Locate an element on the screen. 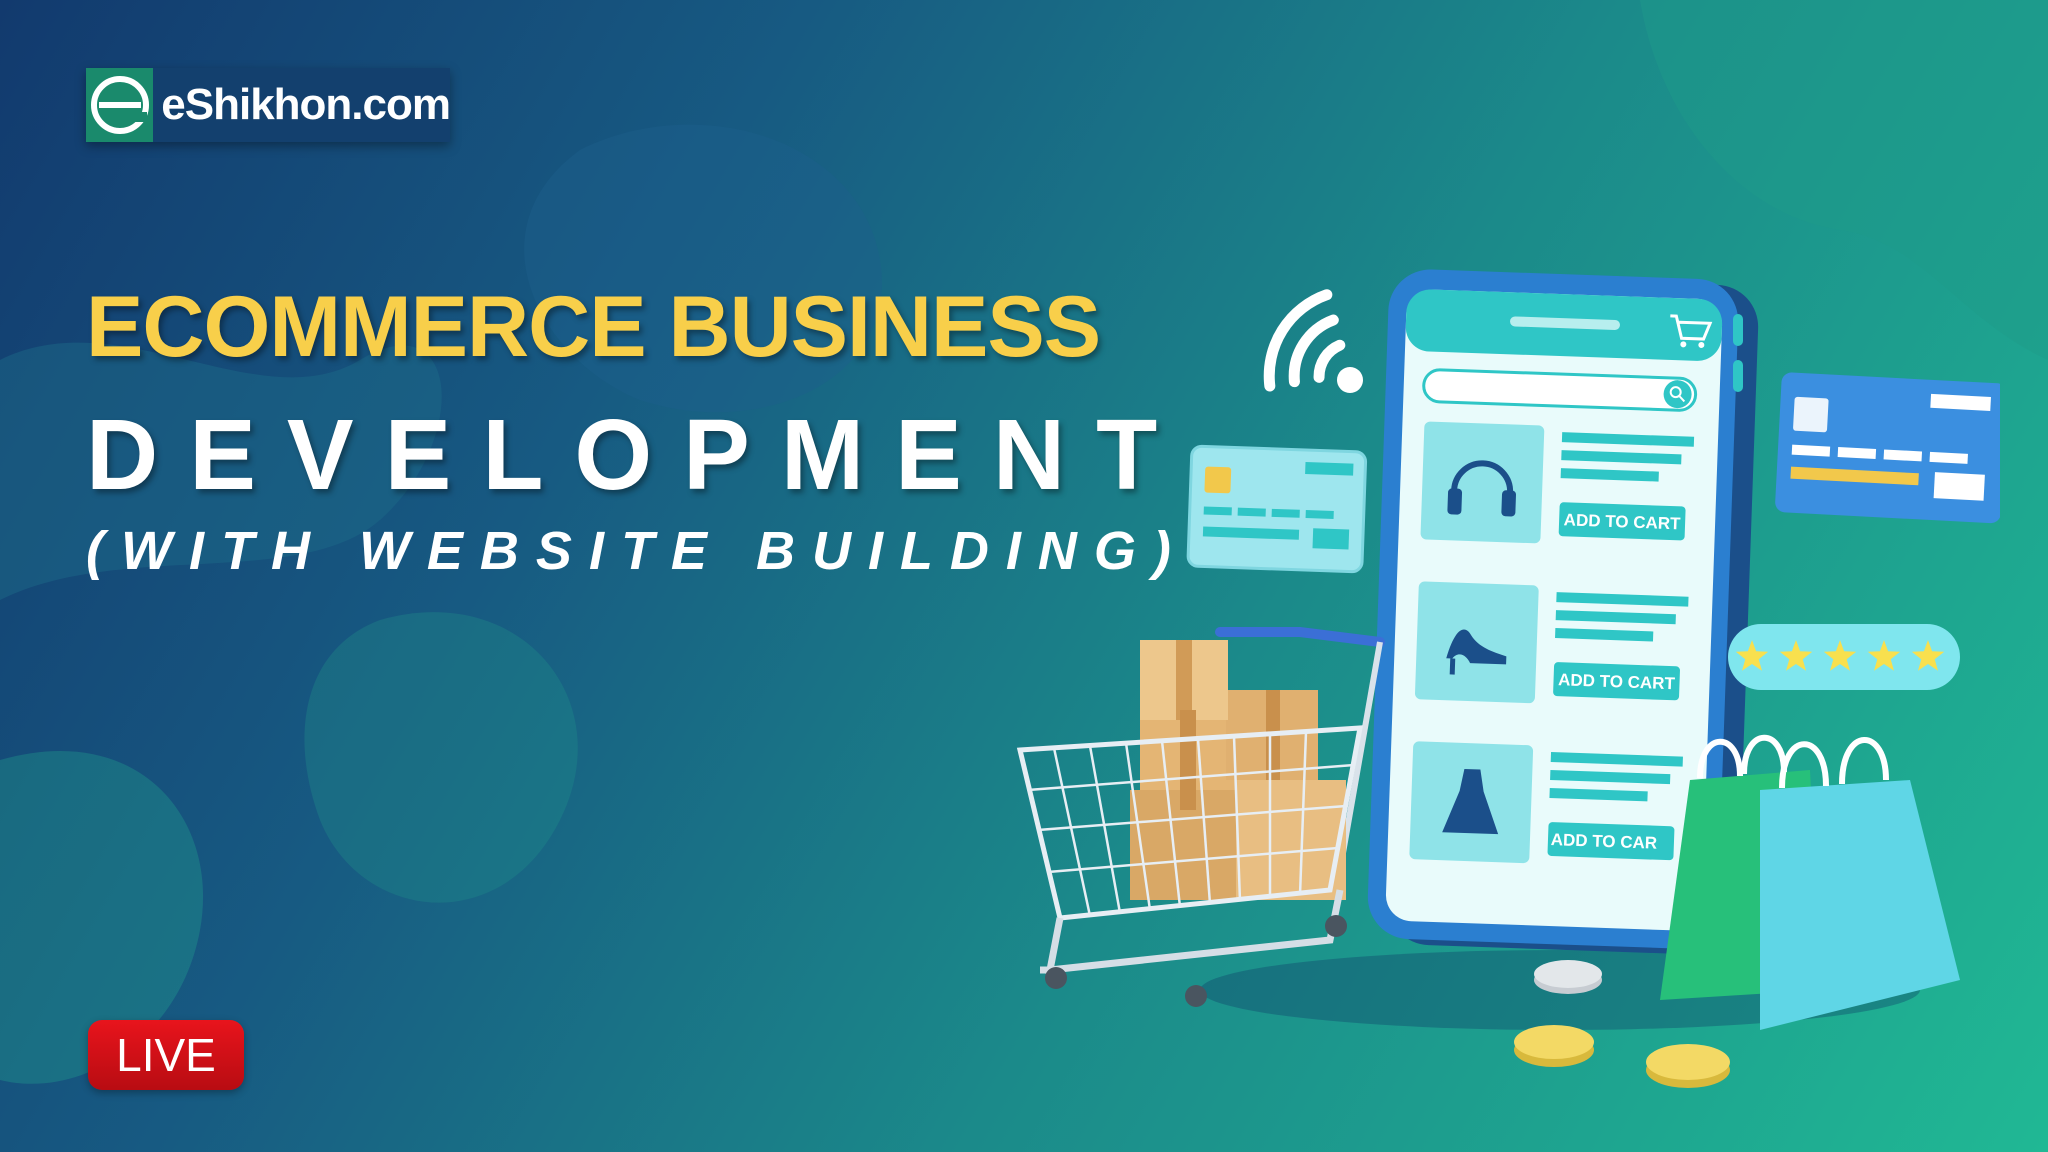 Image resolution: width=2048 pixels, height=1152 pixels. rating-stars is located at coordinates (1844, 657).